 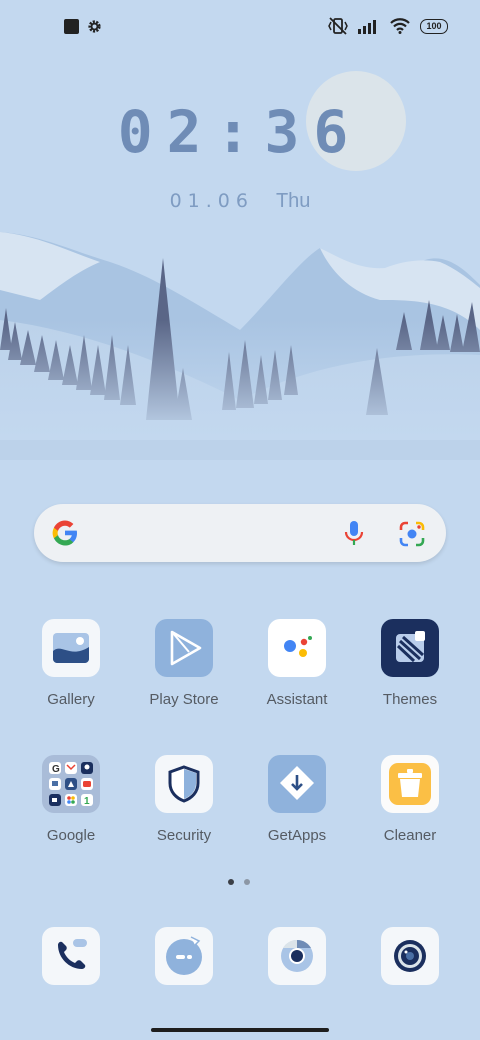 I want to click on svg-text: 1, so click(x=87, y=801).